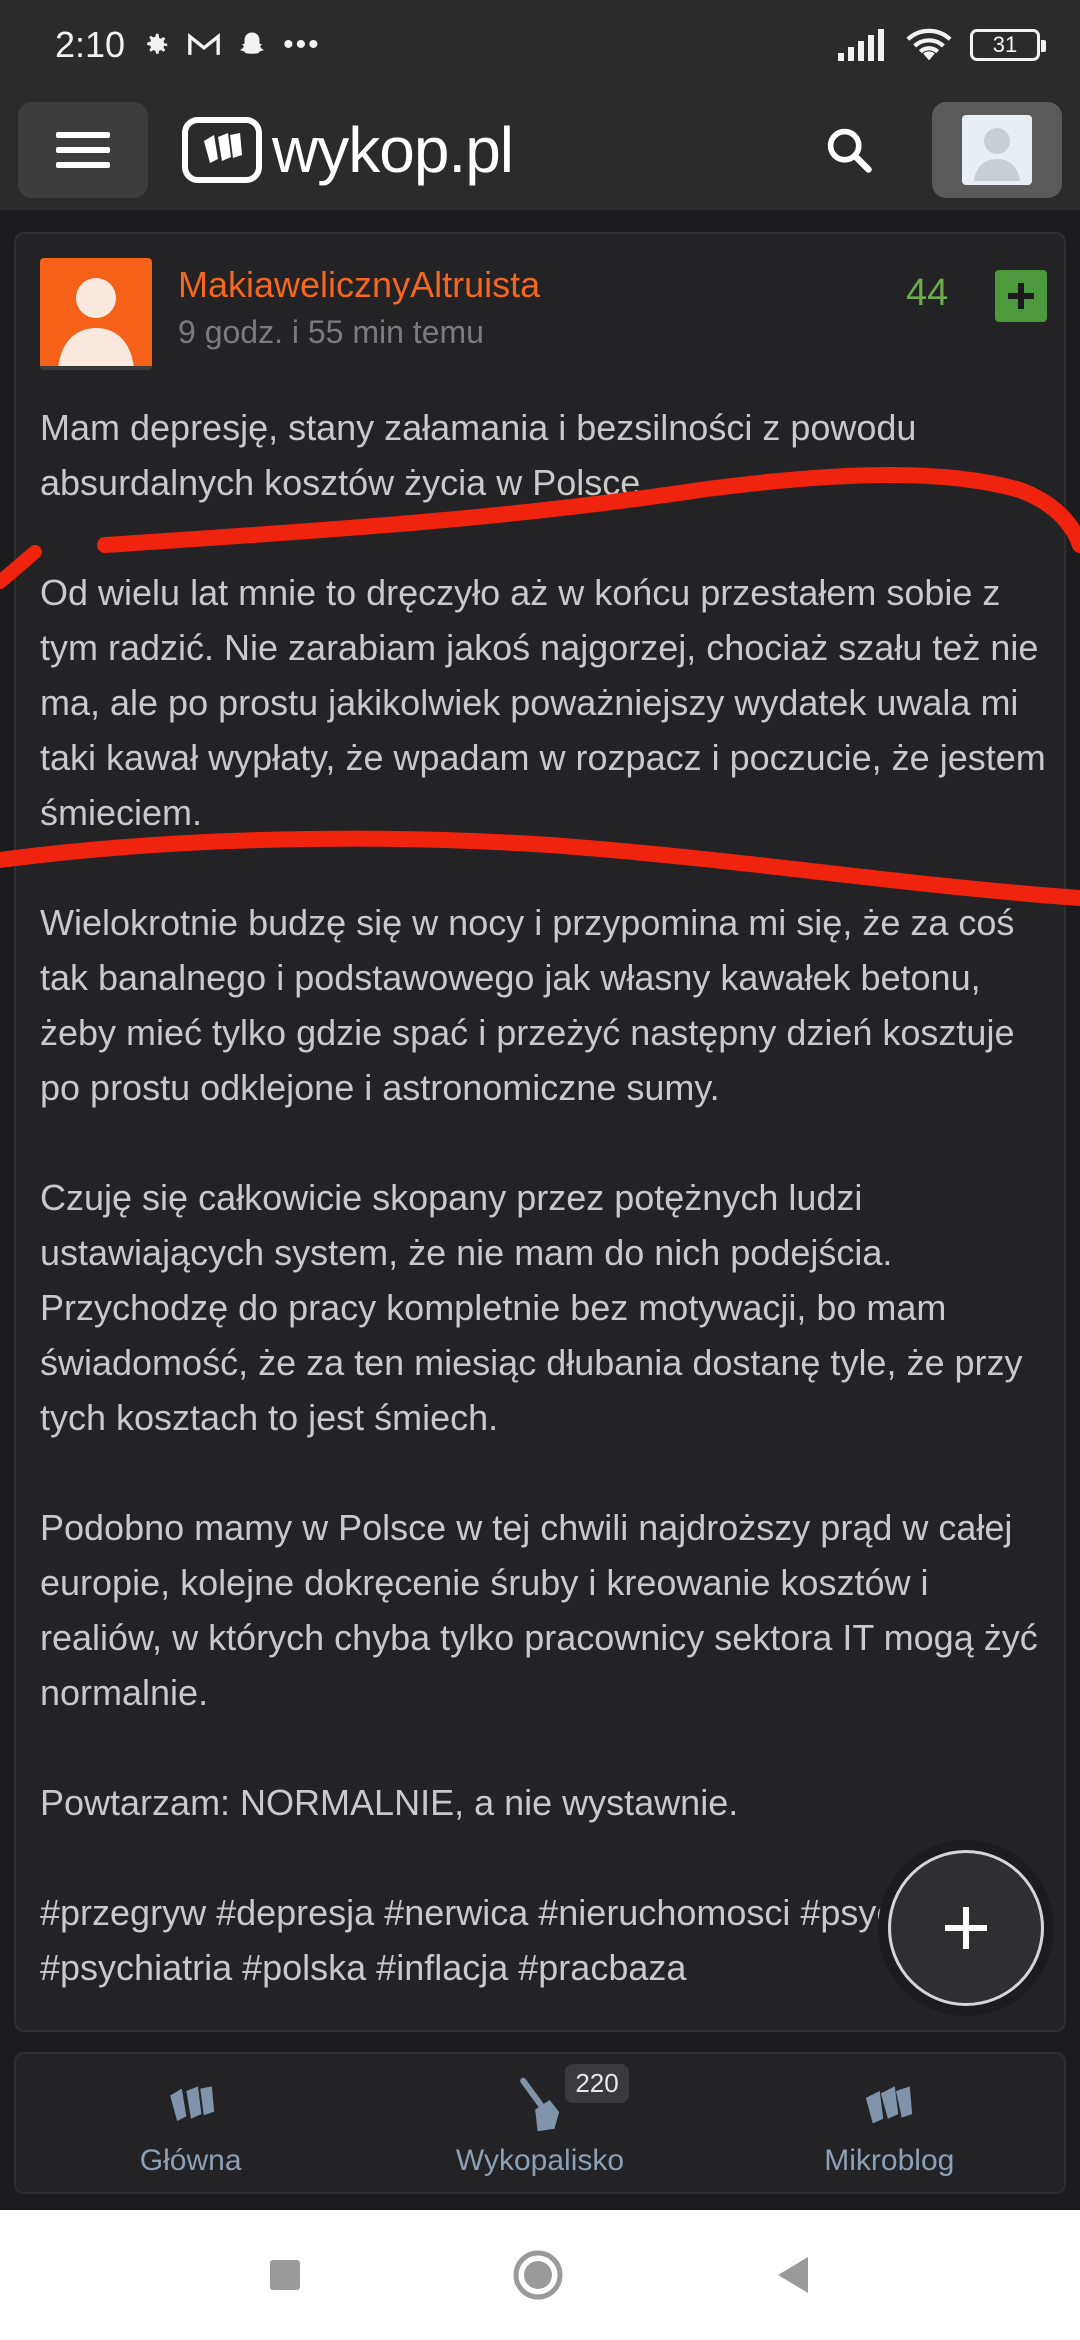 The image size is (1080, 2340). Describe the element at coordinates (331, 332) in the screenshot. I see `entry-timestamp: 9 godz. i 55 min temu` at that location.